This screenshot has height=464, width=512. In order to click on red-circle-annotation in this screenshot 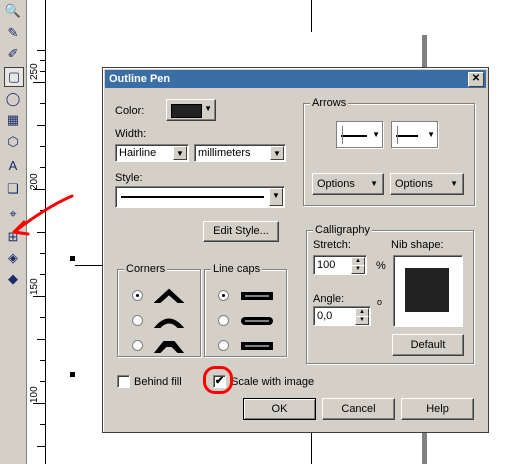, I will do `click(218, 380)`.